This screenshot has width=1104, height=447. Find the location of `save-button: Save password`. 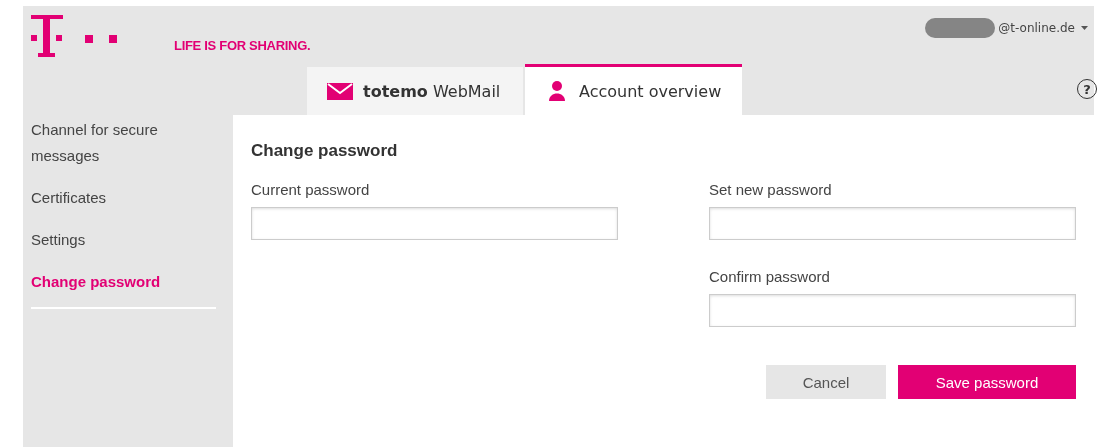

save-button: Save password is located at coordinates (987, 382).